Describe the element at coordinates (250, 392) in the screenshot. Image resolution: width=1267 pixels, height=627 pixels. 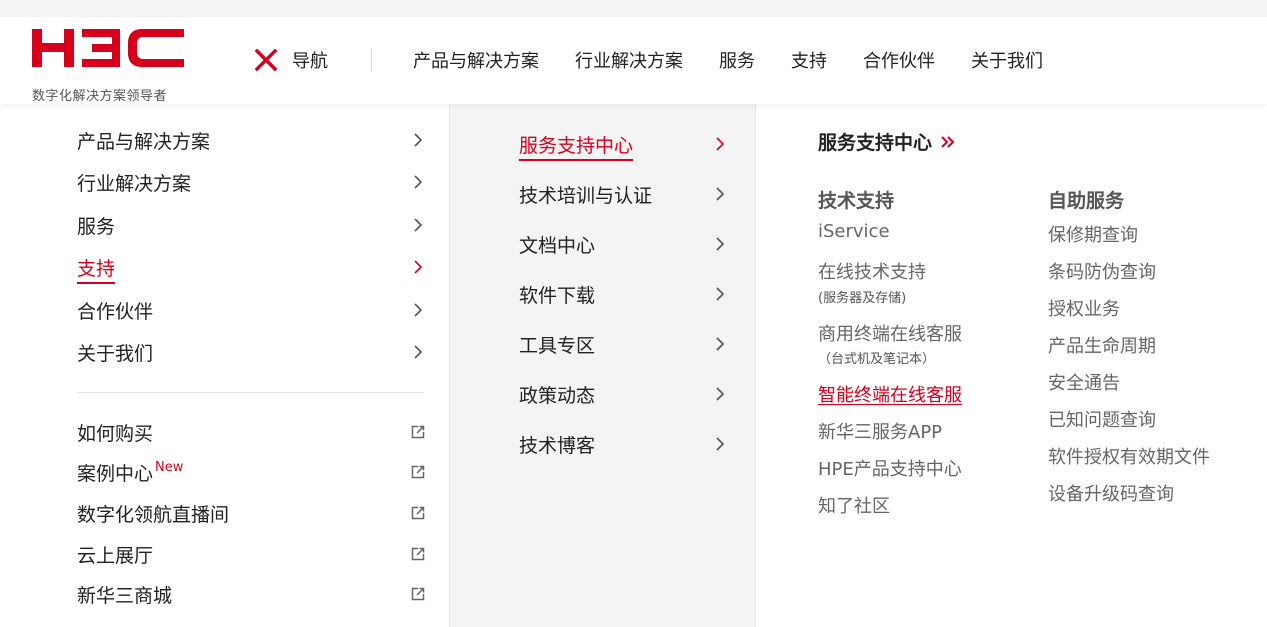
I see `left-menu-divider` at that location.